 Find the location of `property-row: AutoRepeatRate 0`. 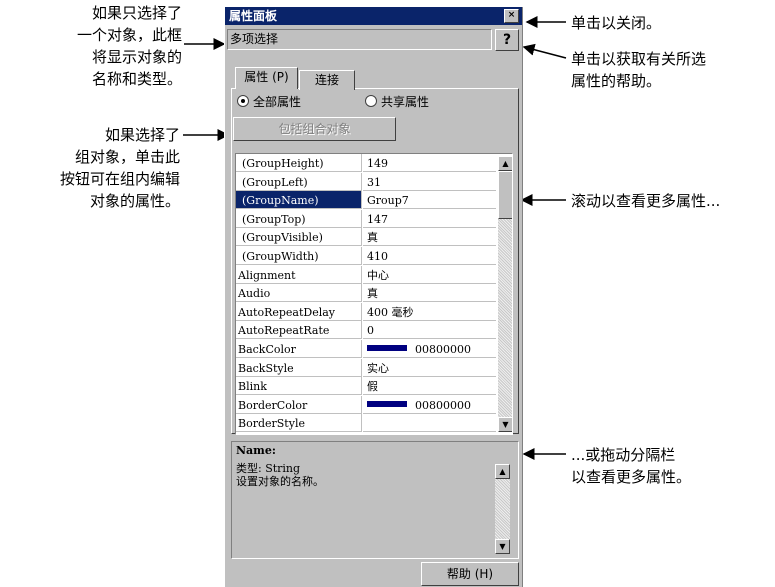

property-row: AutoRepeatRate 0 is located at coordinates (366, 330).